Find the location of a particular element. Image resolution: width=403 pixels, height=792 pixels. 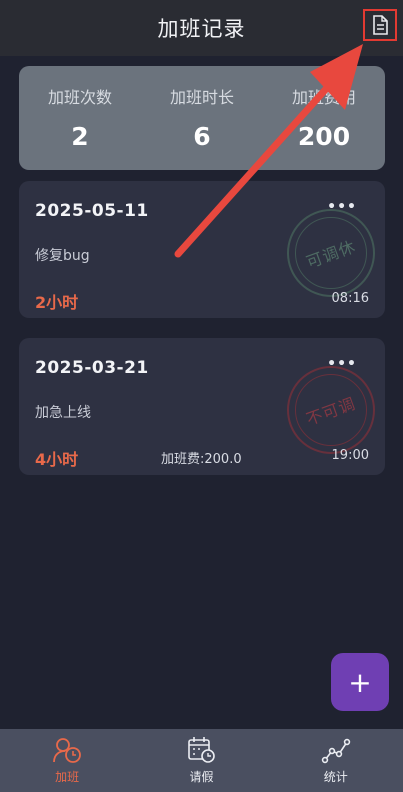

record-date: 2025-03-21 is located at coordinates (92, 368).